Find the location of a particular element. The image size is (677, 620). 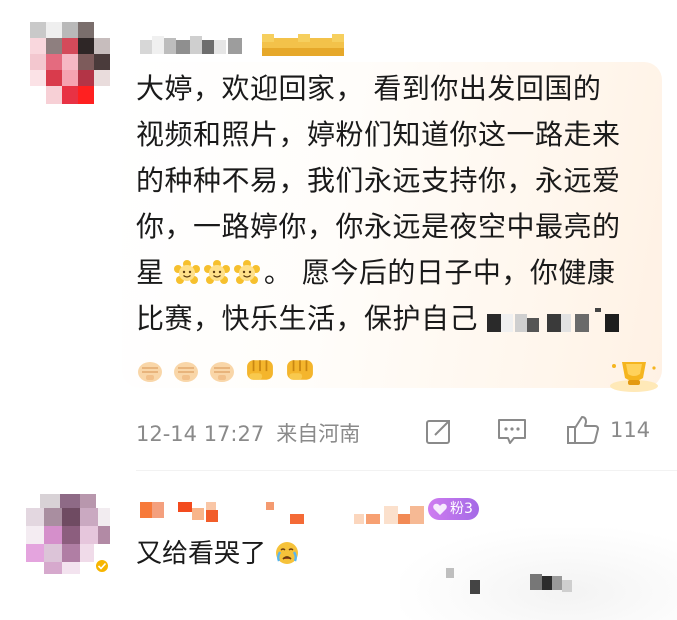

comment-line: 视频和照片，婷粉们知道你这一路走来 is located at coordinates (378, 134).